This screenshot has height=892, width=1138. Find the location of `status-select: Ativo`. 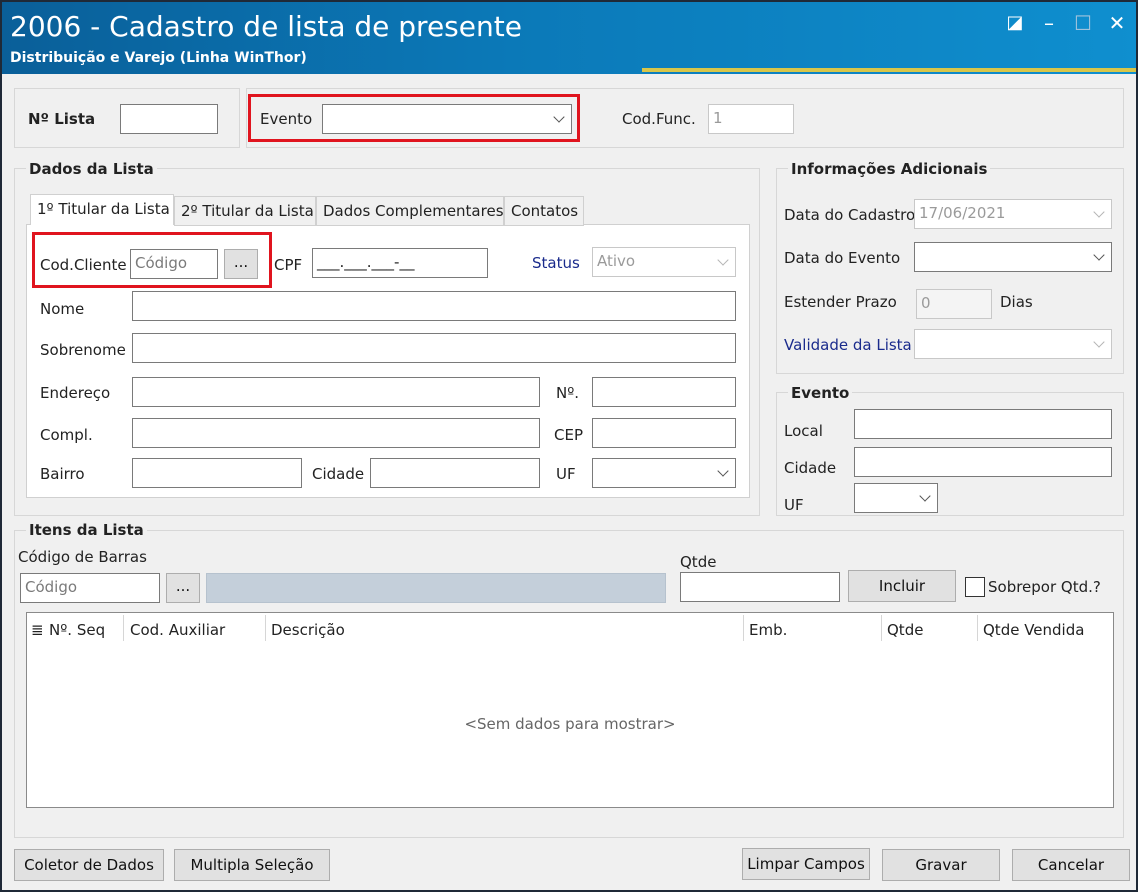

status-select: Ativo is located at coordinates (664, 262).